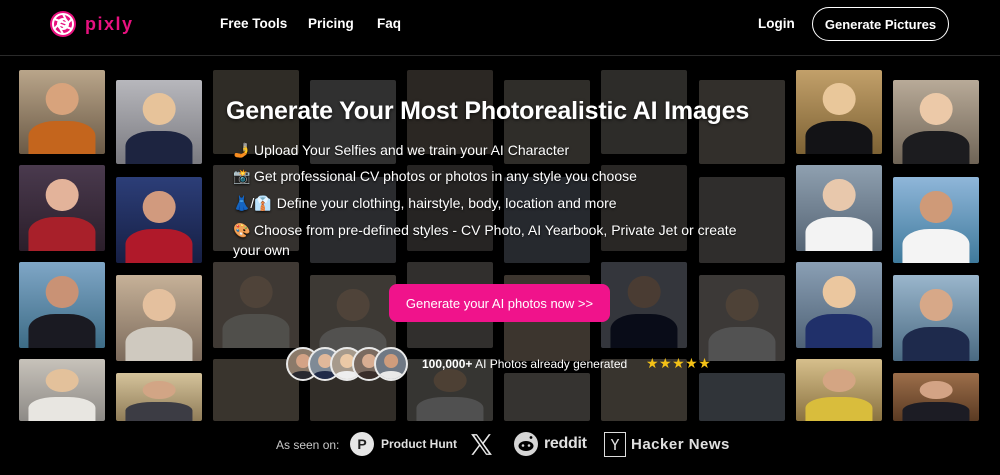 This screenshot has height=475, width=1000. What do you see at coordinates (403, 444) in the screenshot?
I see `product-hunt-logo: P Product Hunt` at bounding box center [403, 444].